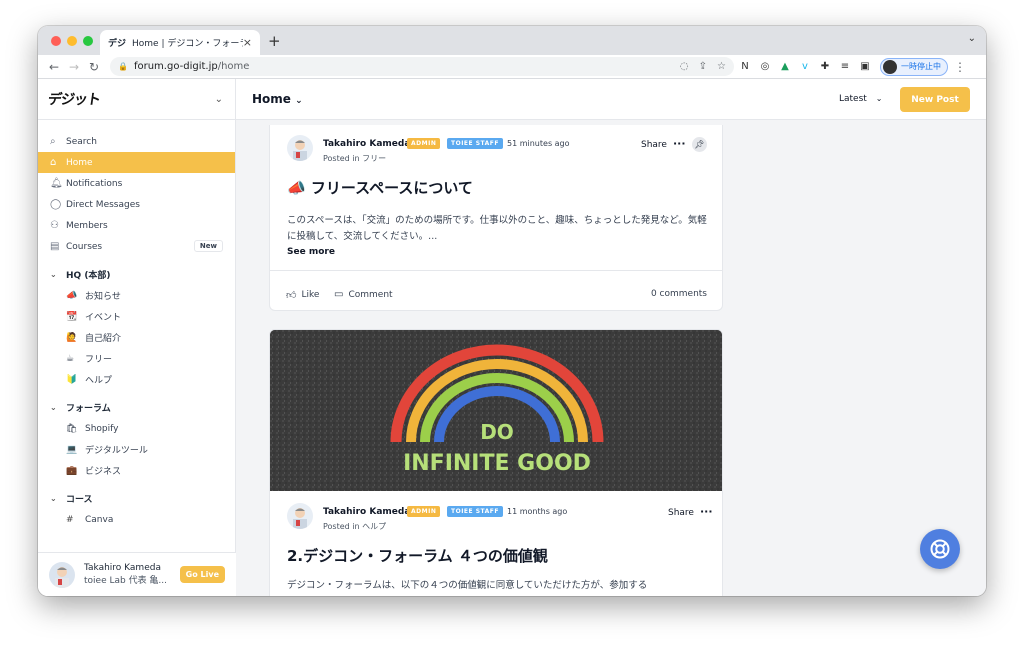  What do you see at coordinates (117, 44) in the screenshot?
I see `site-favicon-icon: デジ` at bounding box center [117, 44].